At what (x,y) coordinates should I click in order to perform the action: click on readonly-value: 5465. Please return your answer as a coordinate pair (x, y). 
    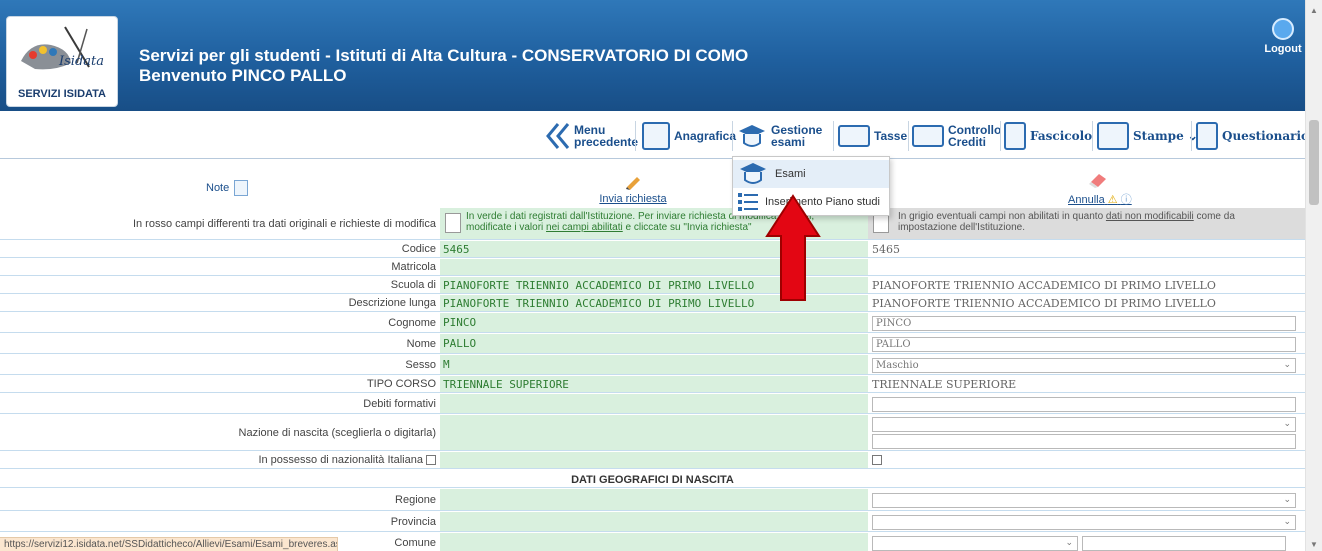
    Looking at the image, I should click on (886, 249).